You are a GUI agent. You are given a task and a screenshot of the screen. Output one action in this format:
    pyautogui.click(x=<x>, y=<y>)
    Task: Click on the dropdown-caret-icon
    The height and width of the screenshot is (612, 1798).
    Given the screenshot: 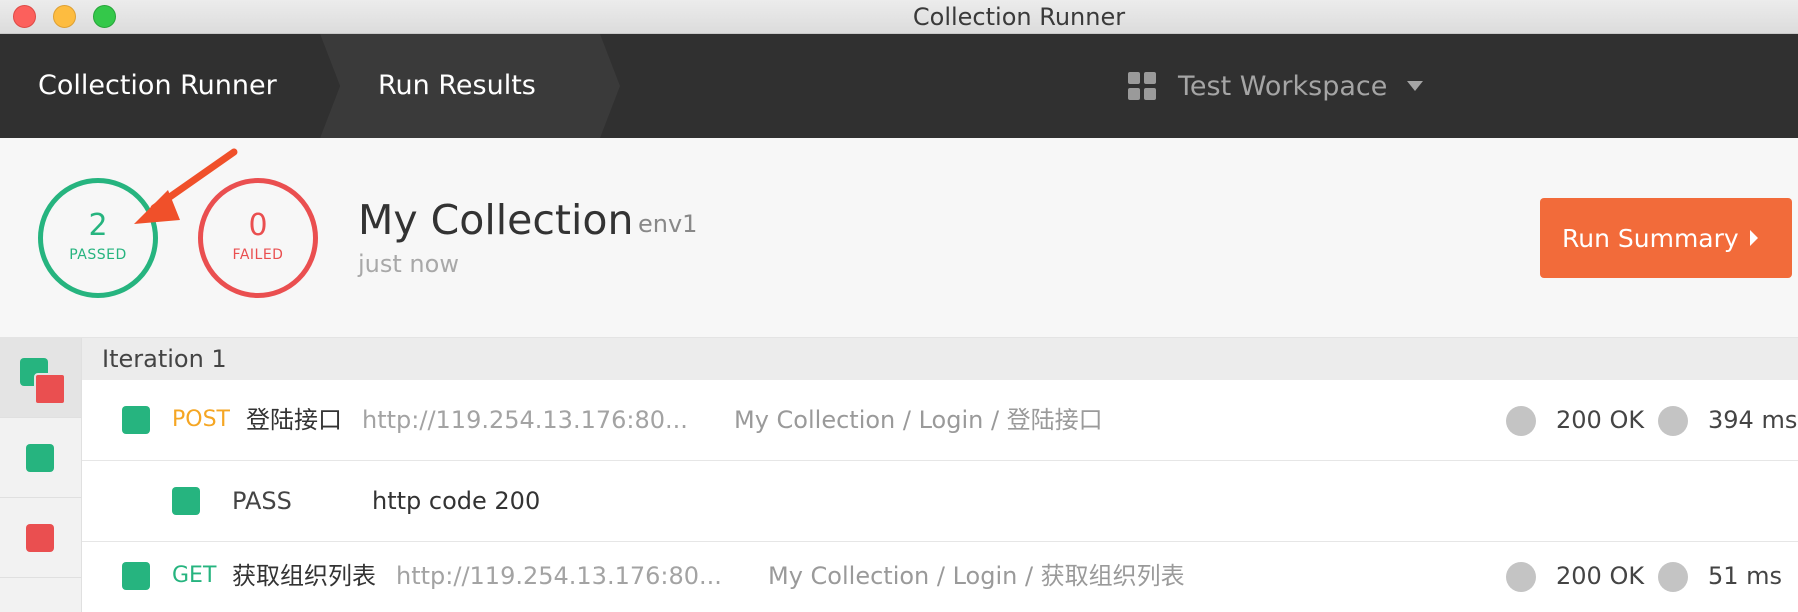 What is the action you would take?
    pyautogui.click(x=1415, y=86)
    